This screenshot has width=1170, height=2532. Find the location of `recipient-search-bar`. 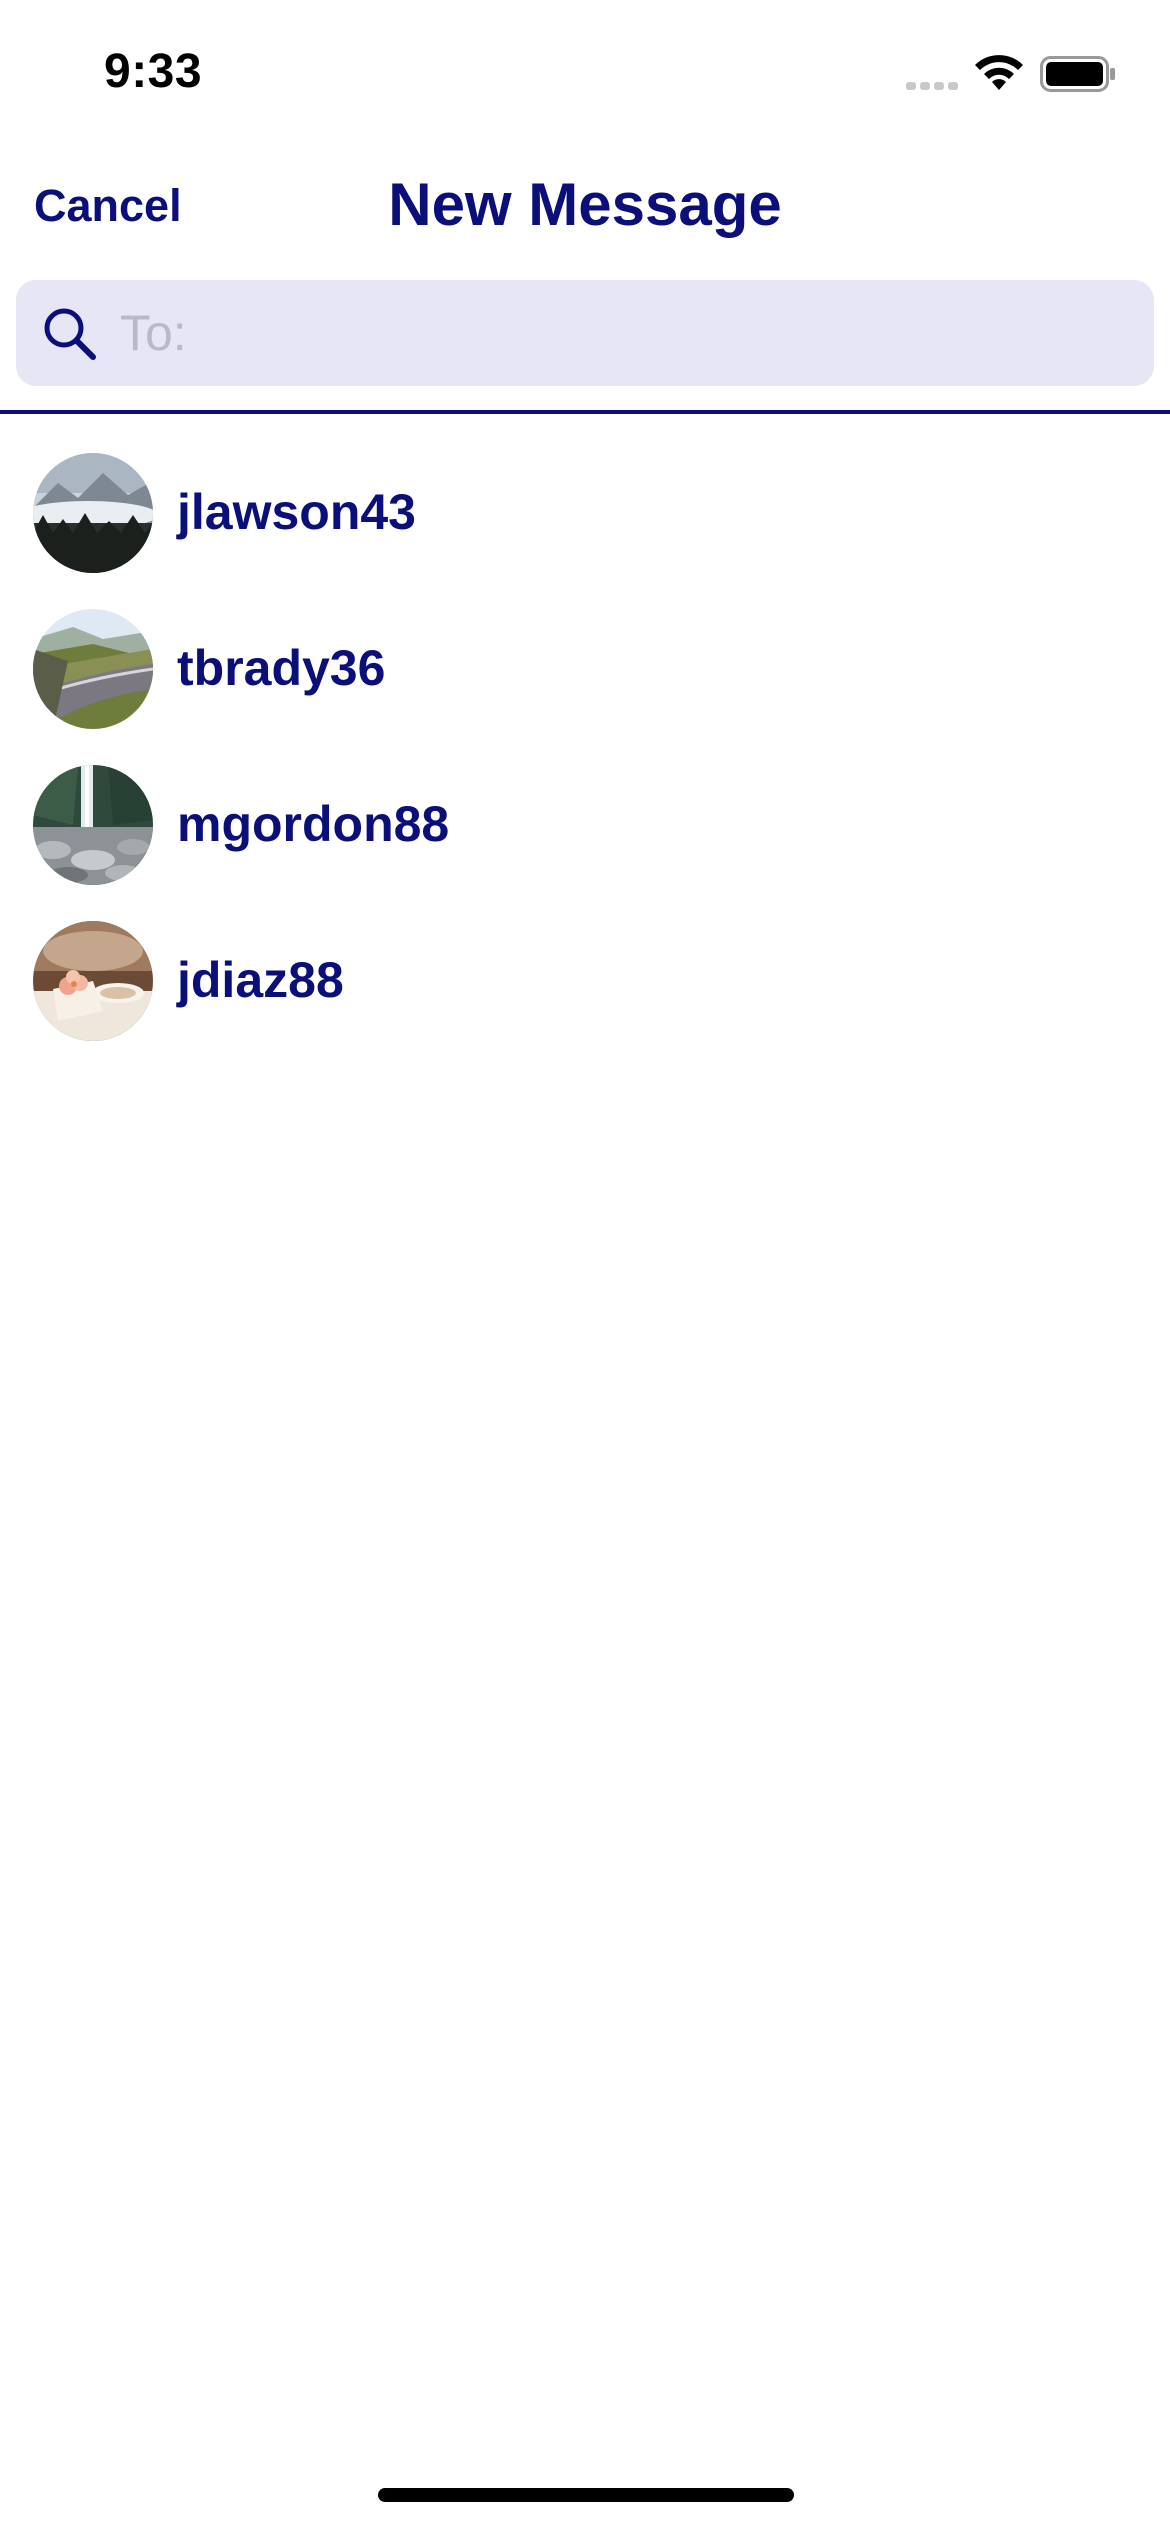

recipient-search-bar is located at coordinates (585, 333).